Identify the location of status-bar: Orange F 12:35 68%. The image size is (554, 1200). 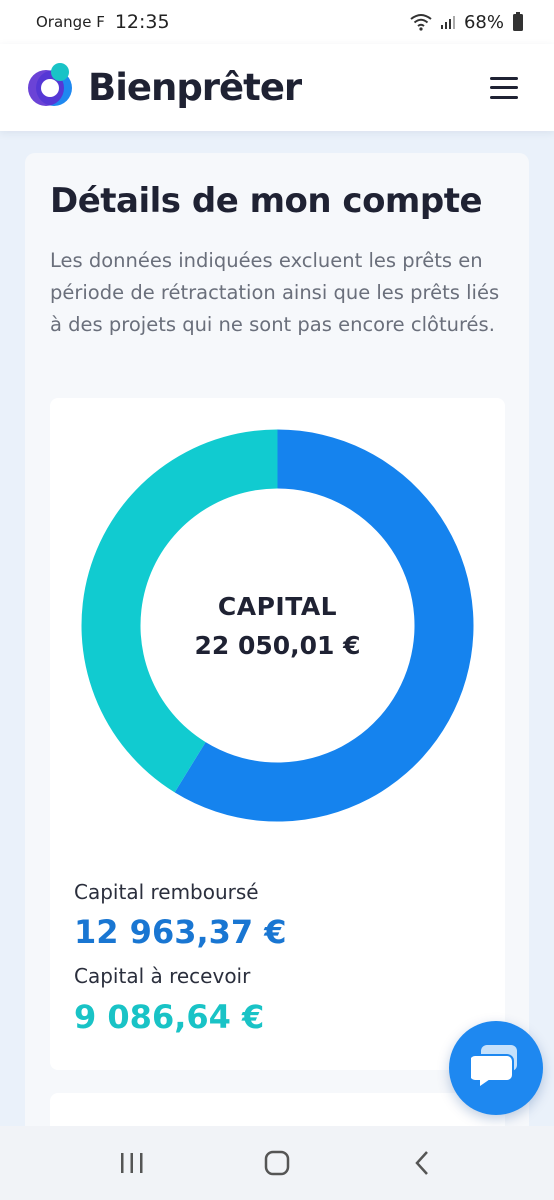
(277, 22).